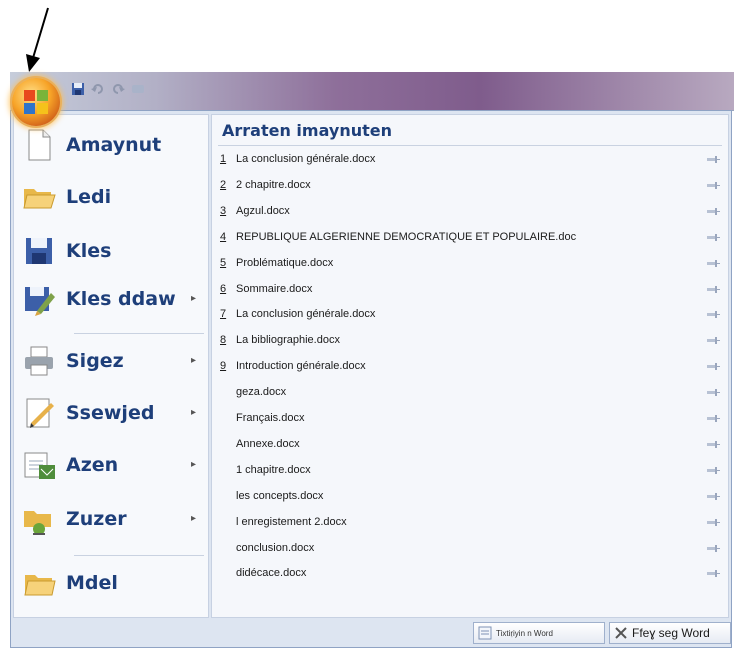 The width and height of the screenshot is (734, 648). Describe the element at coordinates (470, 263) in the screenshot. I see `recent-document-item: 5 Problématique.docx` at that location.